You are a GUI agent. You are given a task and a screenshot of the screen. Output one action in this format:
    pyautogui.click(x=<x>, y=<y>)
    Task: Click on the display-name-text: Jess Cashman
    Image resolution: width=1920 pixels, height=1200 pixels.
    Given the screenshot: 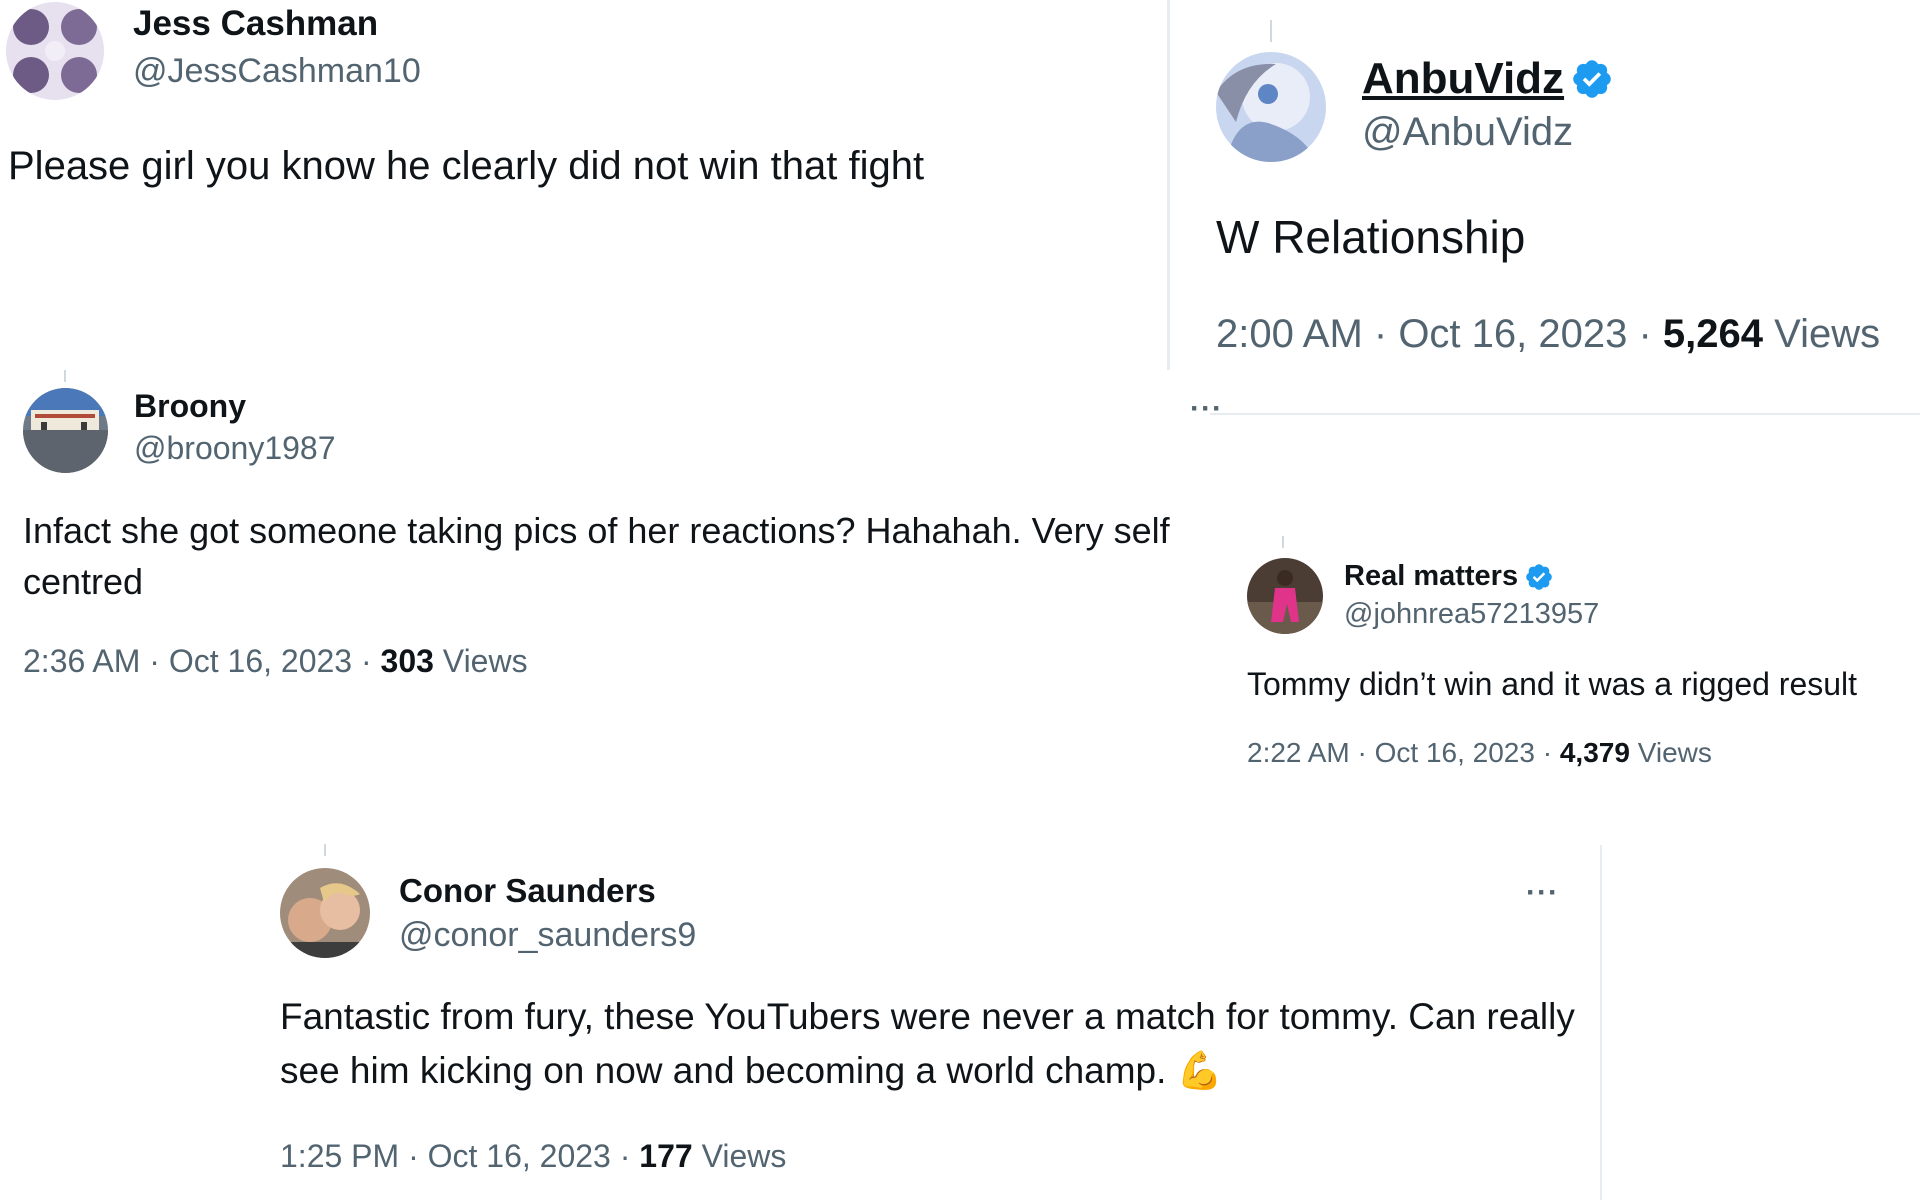 What is the action you would take?
    pyautogui.click(x=255, y=24)
    